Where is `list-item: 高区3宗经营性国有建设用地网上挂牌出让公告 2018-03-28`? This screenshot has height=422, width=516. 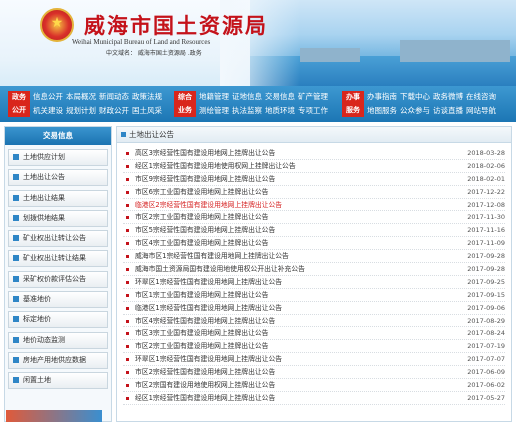
list-item: 高区3宗经营性国有建设用地网上挂牌出让公告 2018-03-28 is located at coordinates (314, 153).